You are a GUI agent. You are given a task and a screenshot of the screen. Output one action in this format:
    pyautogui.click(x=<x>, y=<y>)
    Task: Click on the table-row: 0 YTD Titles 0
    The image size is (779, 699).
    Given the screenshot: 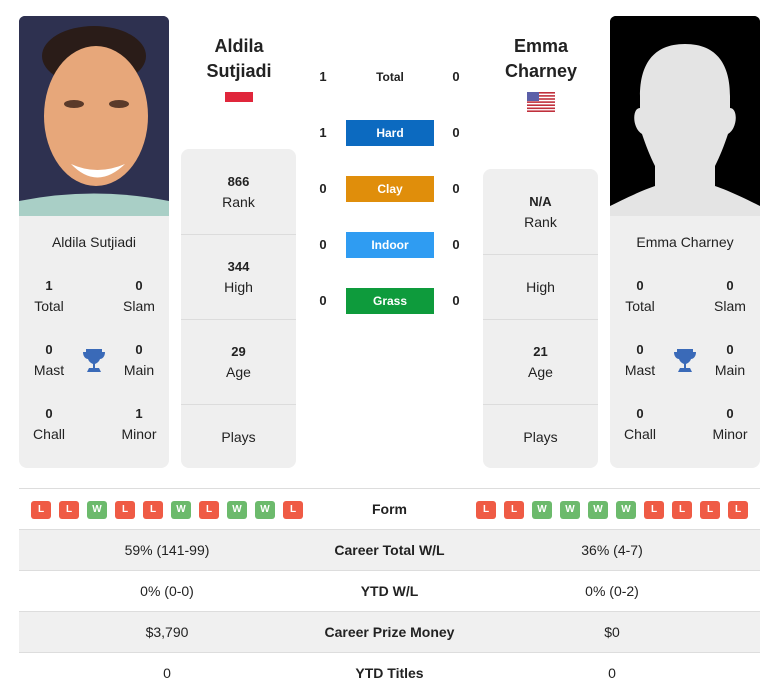 What is the action you would take?
    pyautogui.click(x=389, y=673)
    